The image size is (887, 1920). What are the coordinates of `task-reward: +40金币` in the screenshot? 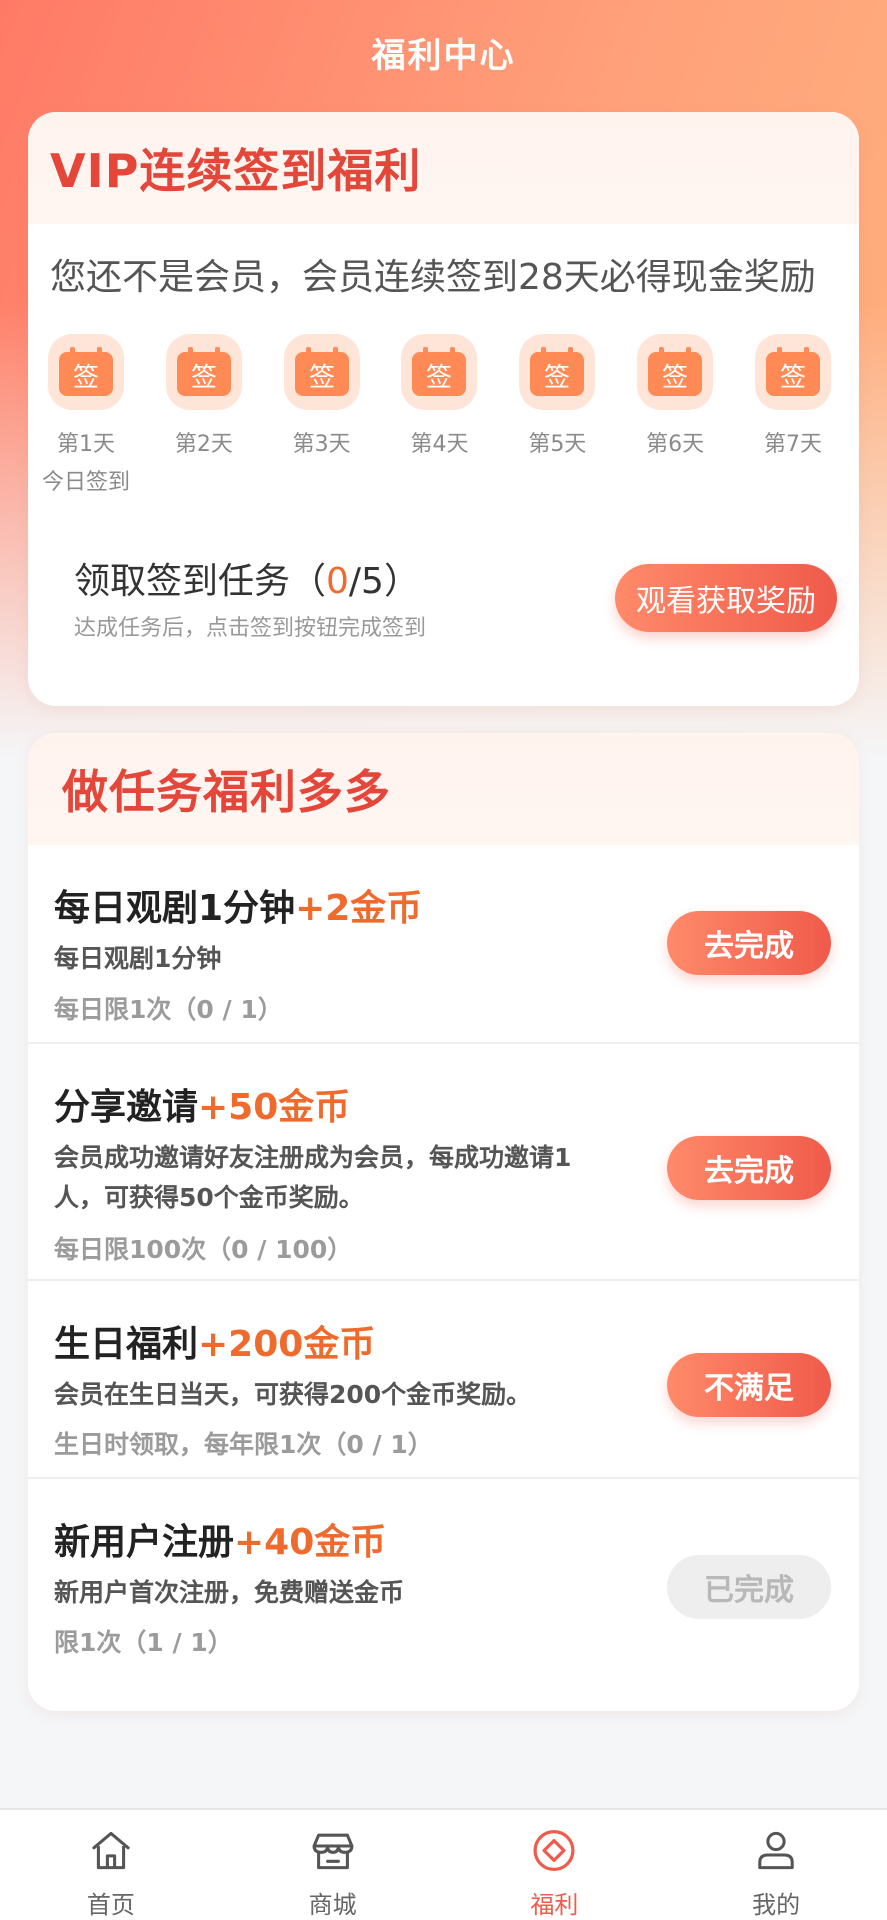 It's located at (310, 1542).